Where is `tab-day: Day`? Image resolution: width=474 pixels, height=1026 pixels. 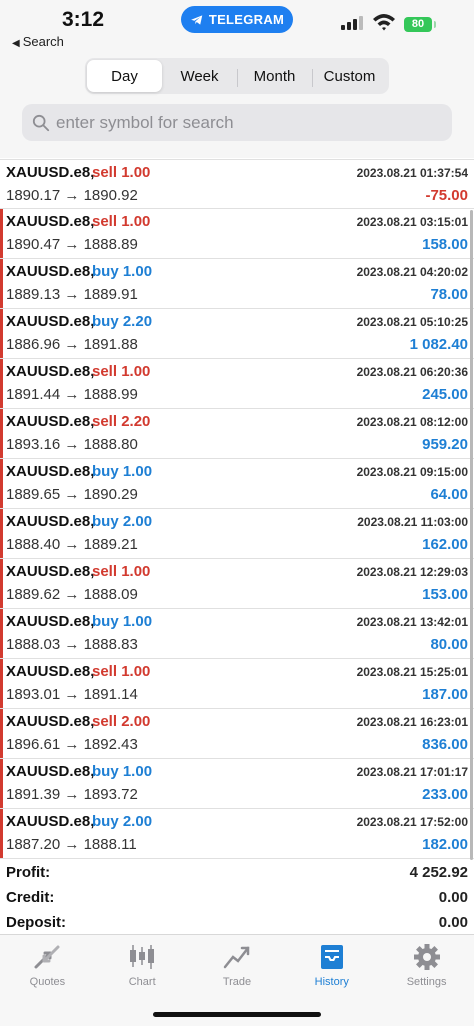
tab-day: Day is located at coordinates (124, 76).